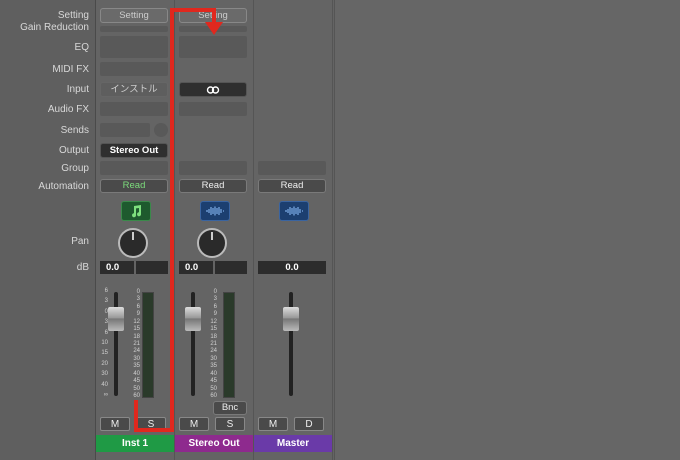 This screenshot has height=460, width=680. I want to click on scale-tick-label: 10, so click(104, 343).